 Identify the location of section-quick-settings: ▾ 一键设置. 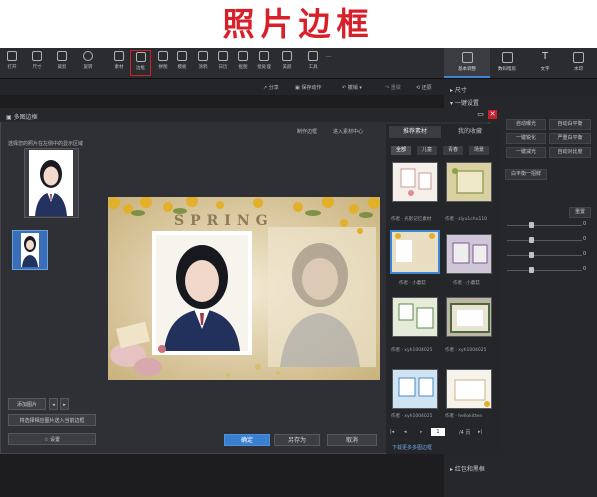
(464, 102).